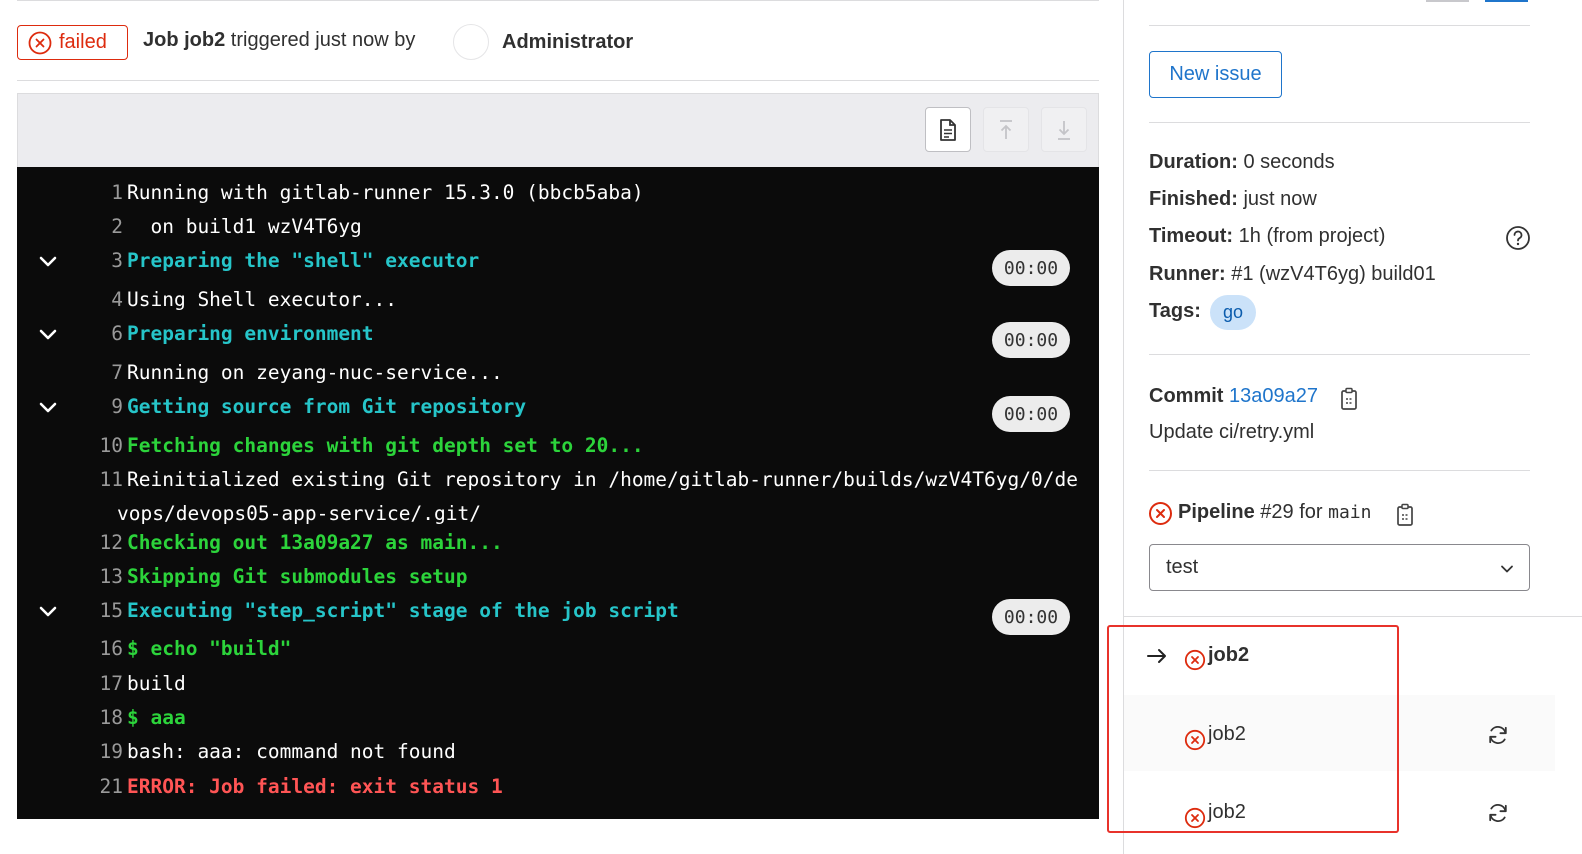 This screenshot has width=1582, height=854. I want to click on timeout-value: 1h (from project), so click(1312, 236).